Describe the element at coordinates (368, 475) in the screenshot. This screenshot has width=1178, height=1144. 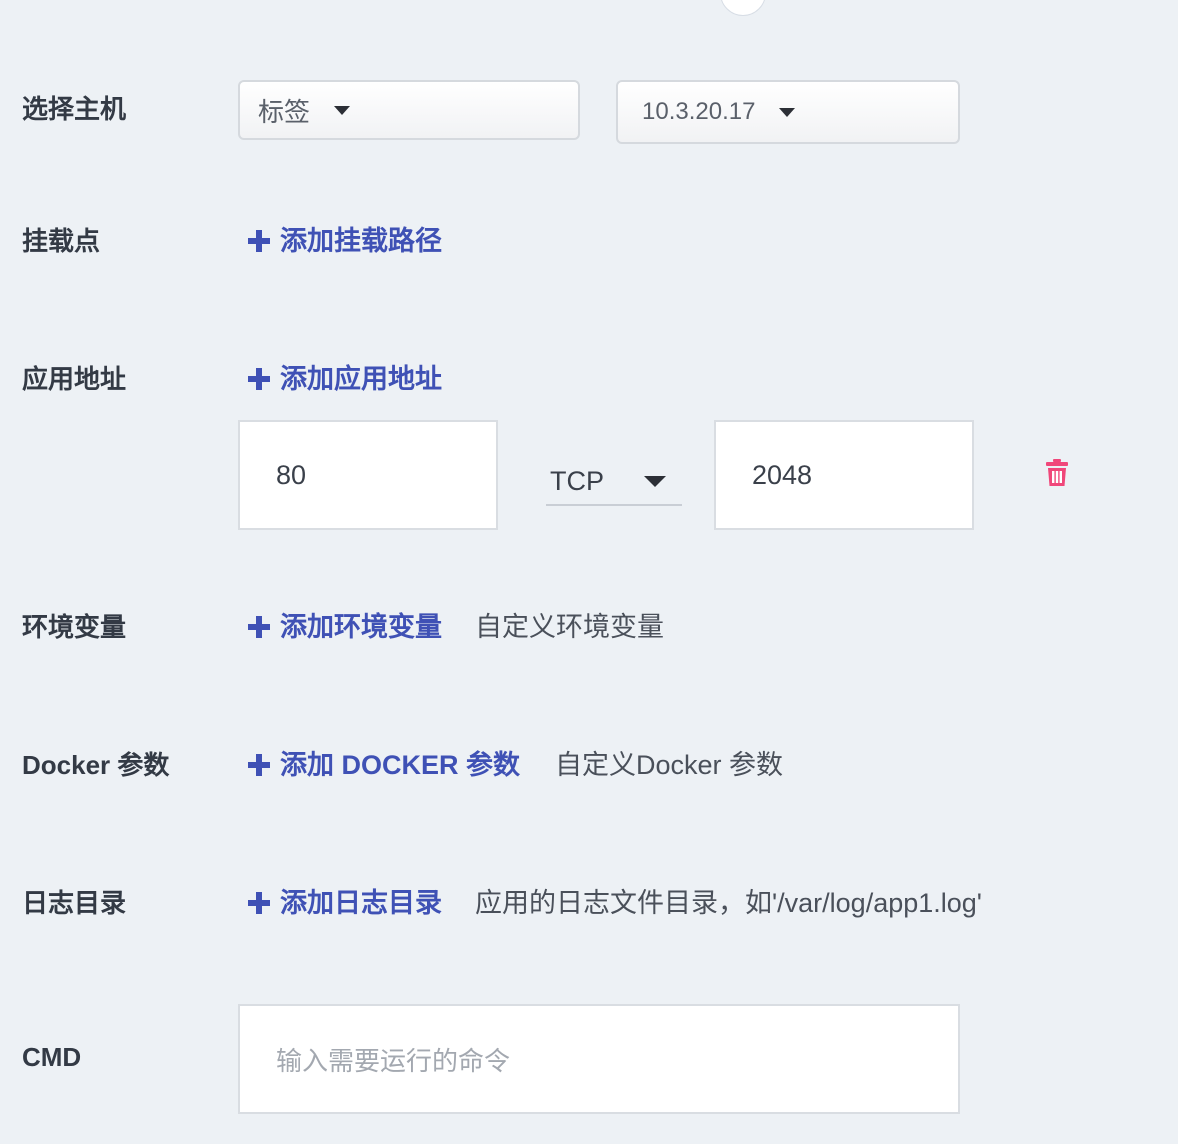
I see `container-port-input: 80` at that location.